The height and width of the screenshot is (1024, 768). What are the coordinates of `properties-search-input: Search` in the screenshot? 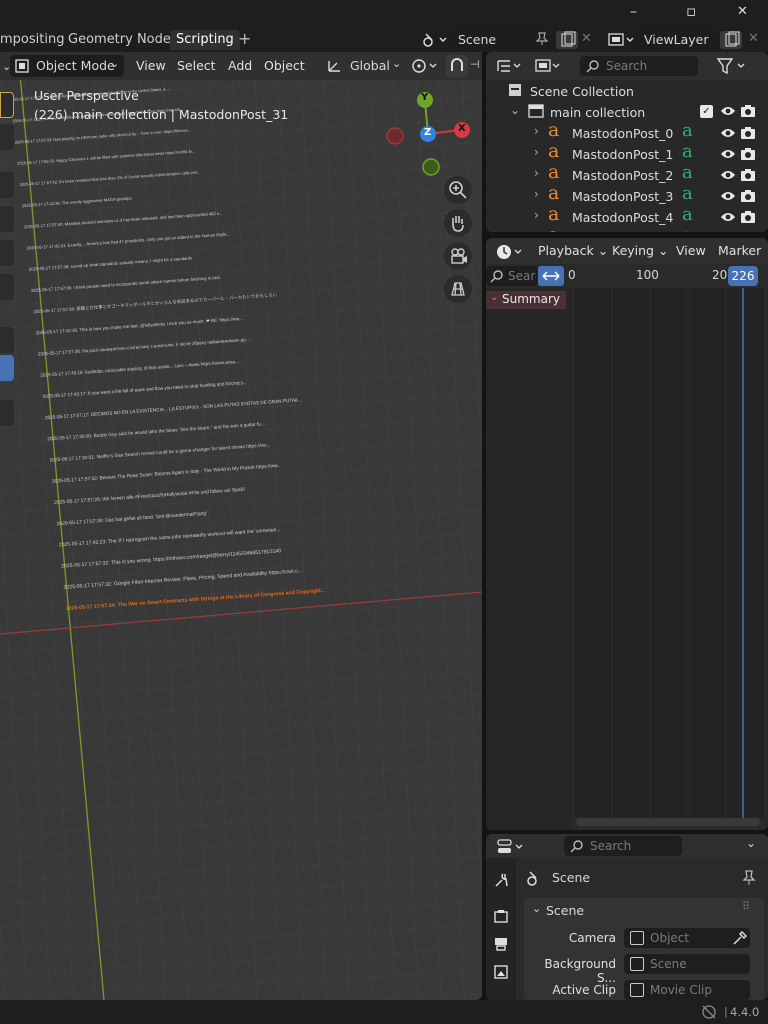 It's located at (623, 846).